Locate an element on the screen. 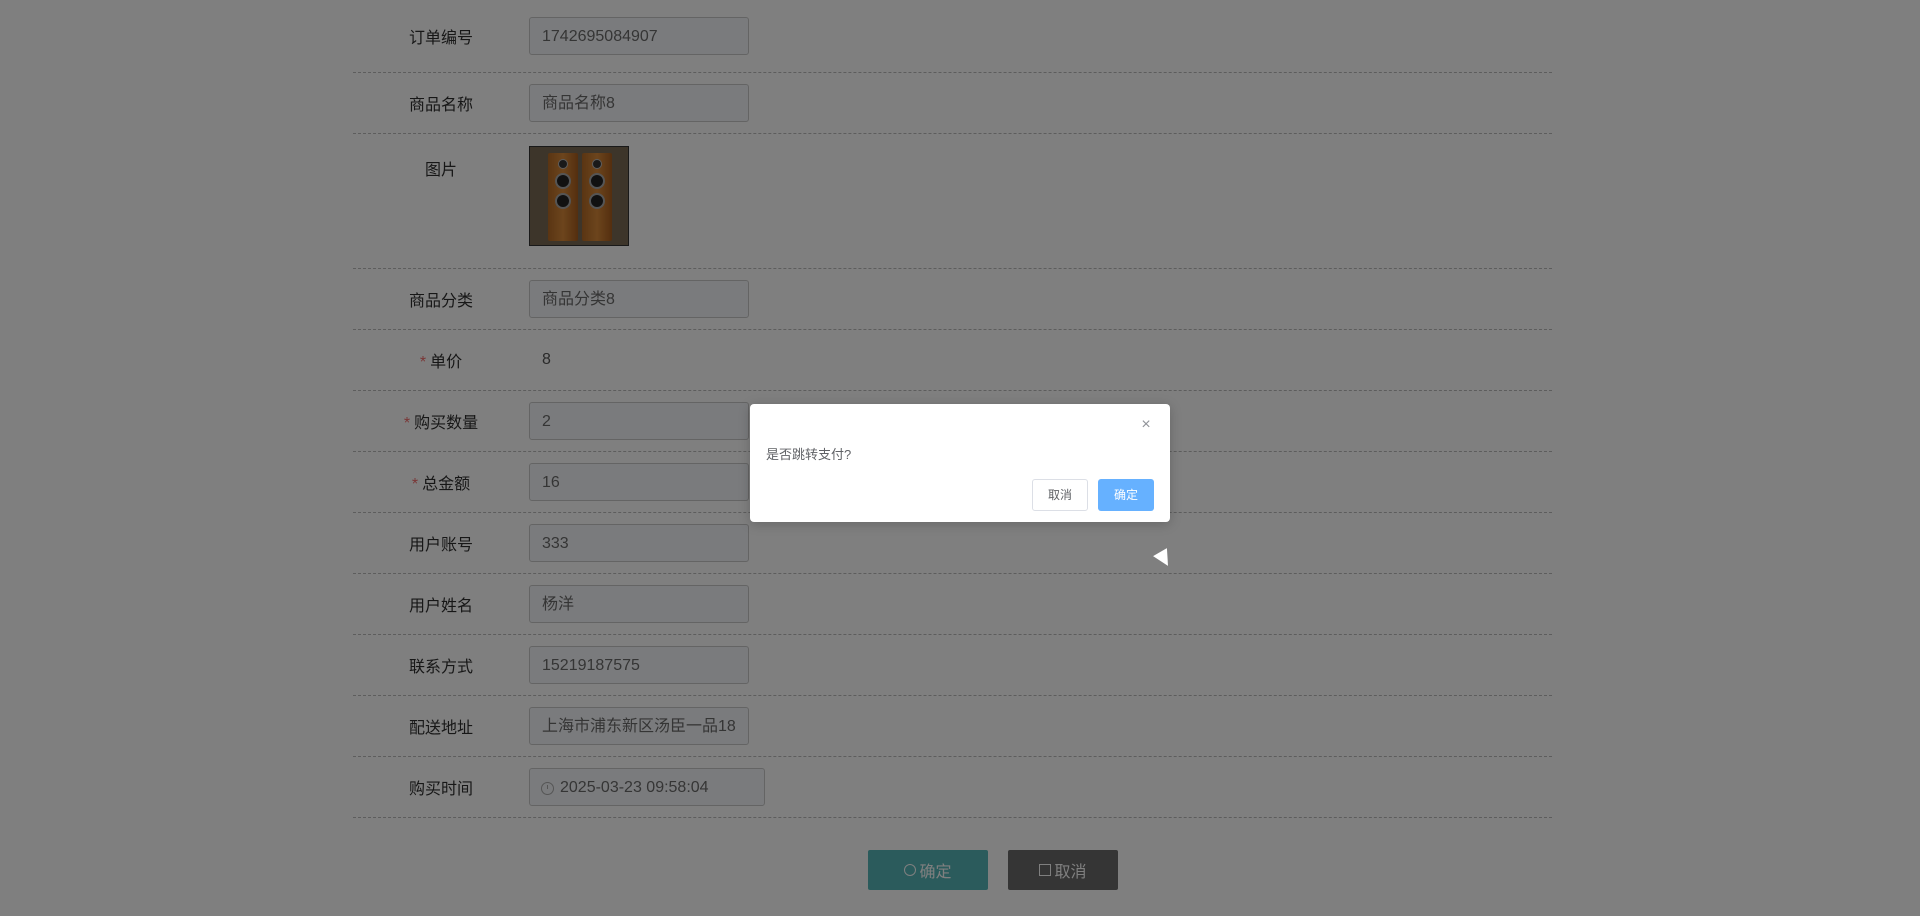  dialog-cancel-button: 取消 is located at coordinates (1060, 495).